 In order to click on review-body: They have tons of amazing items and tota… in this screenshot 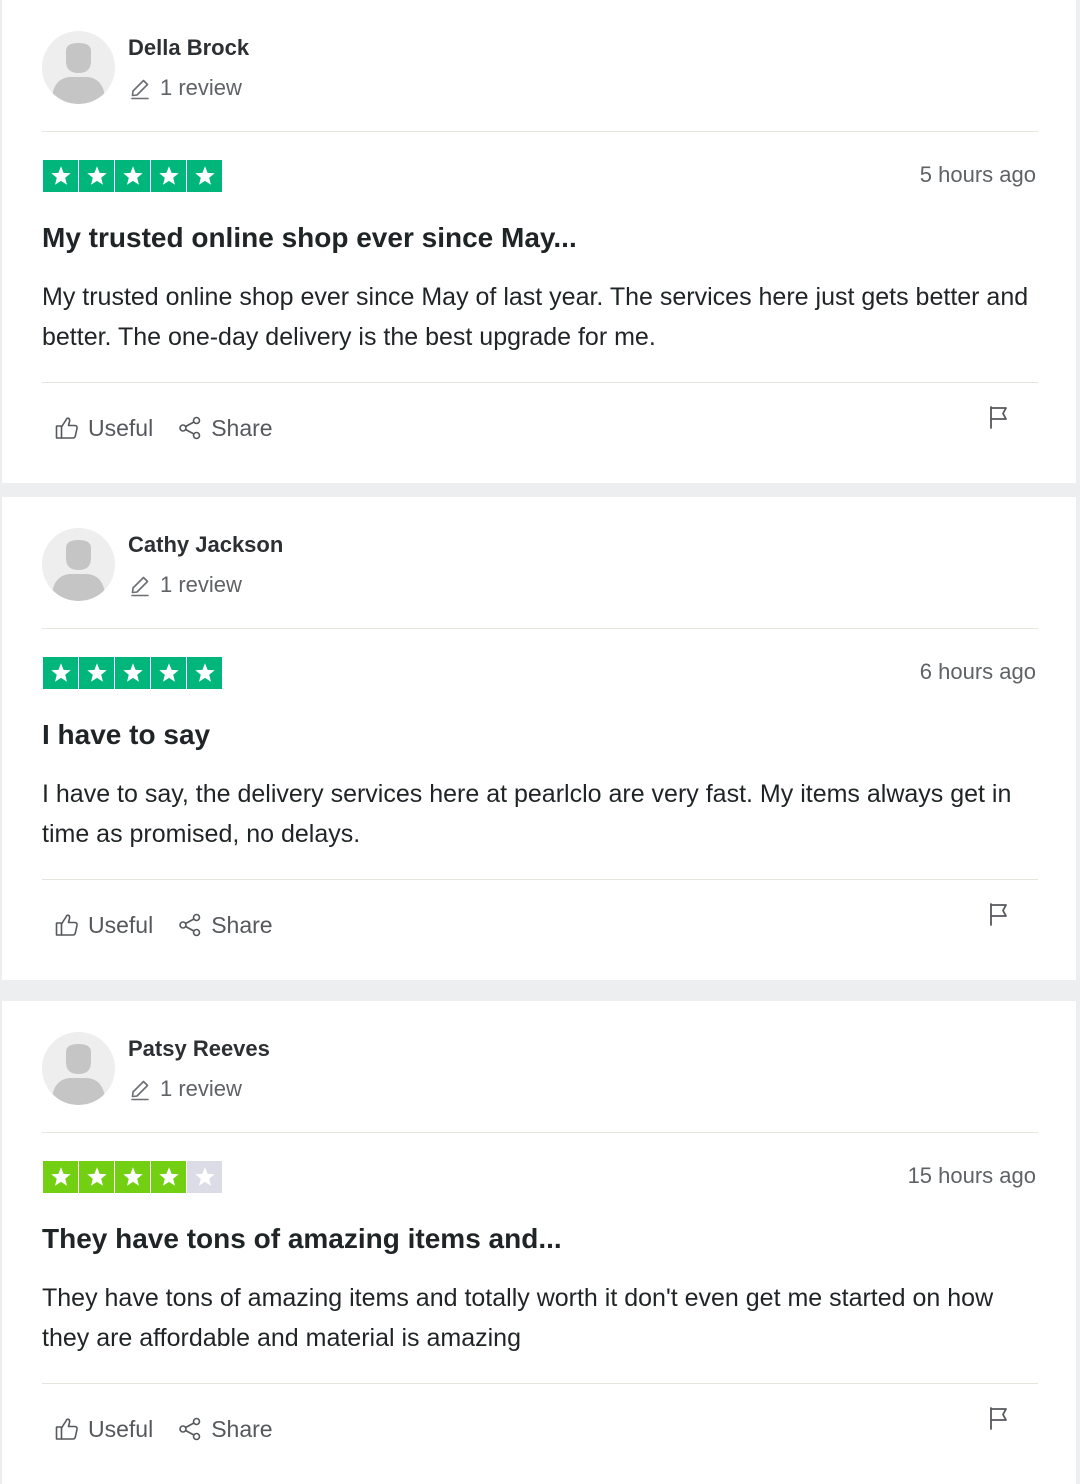, I will do `click(518, 1318)`.